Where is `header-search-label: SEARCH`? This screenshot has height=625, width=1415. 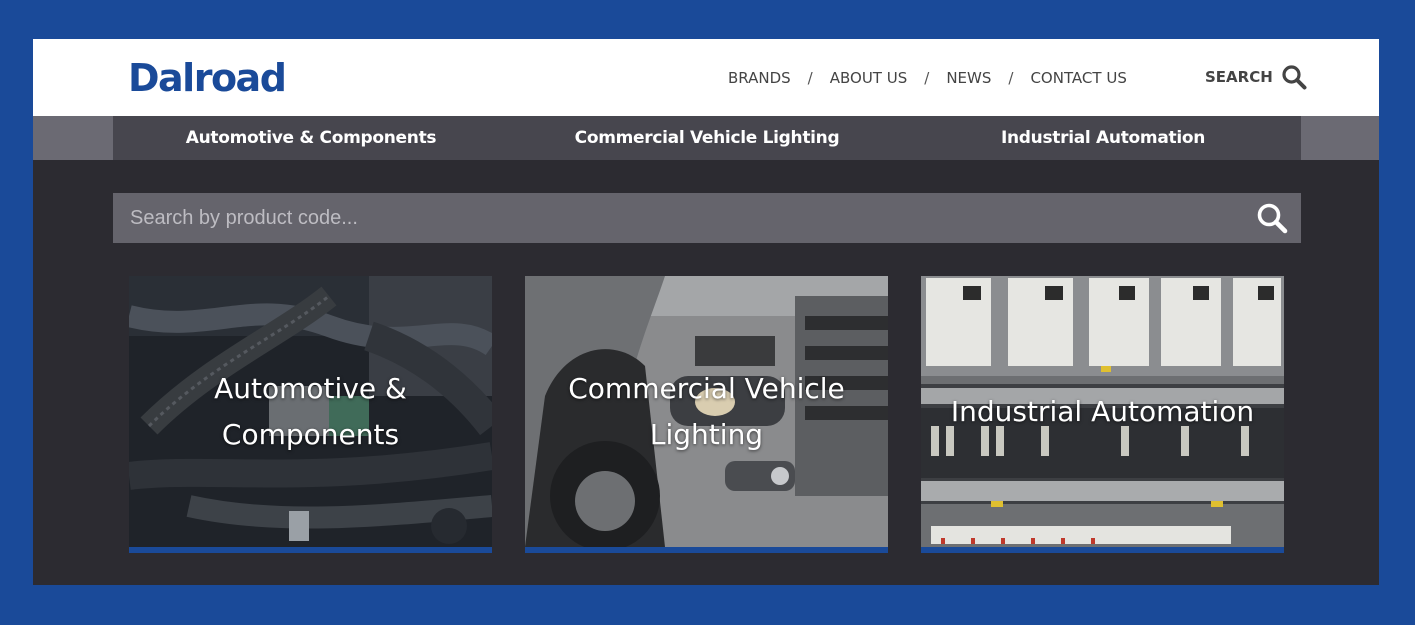 header-search-label: SEARCH is located at coordinates (1239, 77).